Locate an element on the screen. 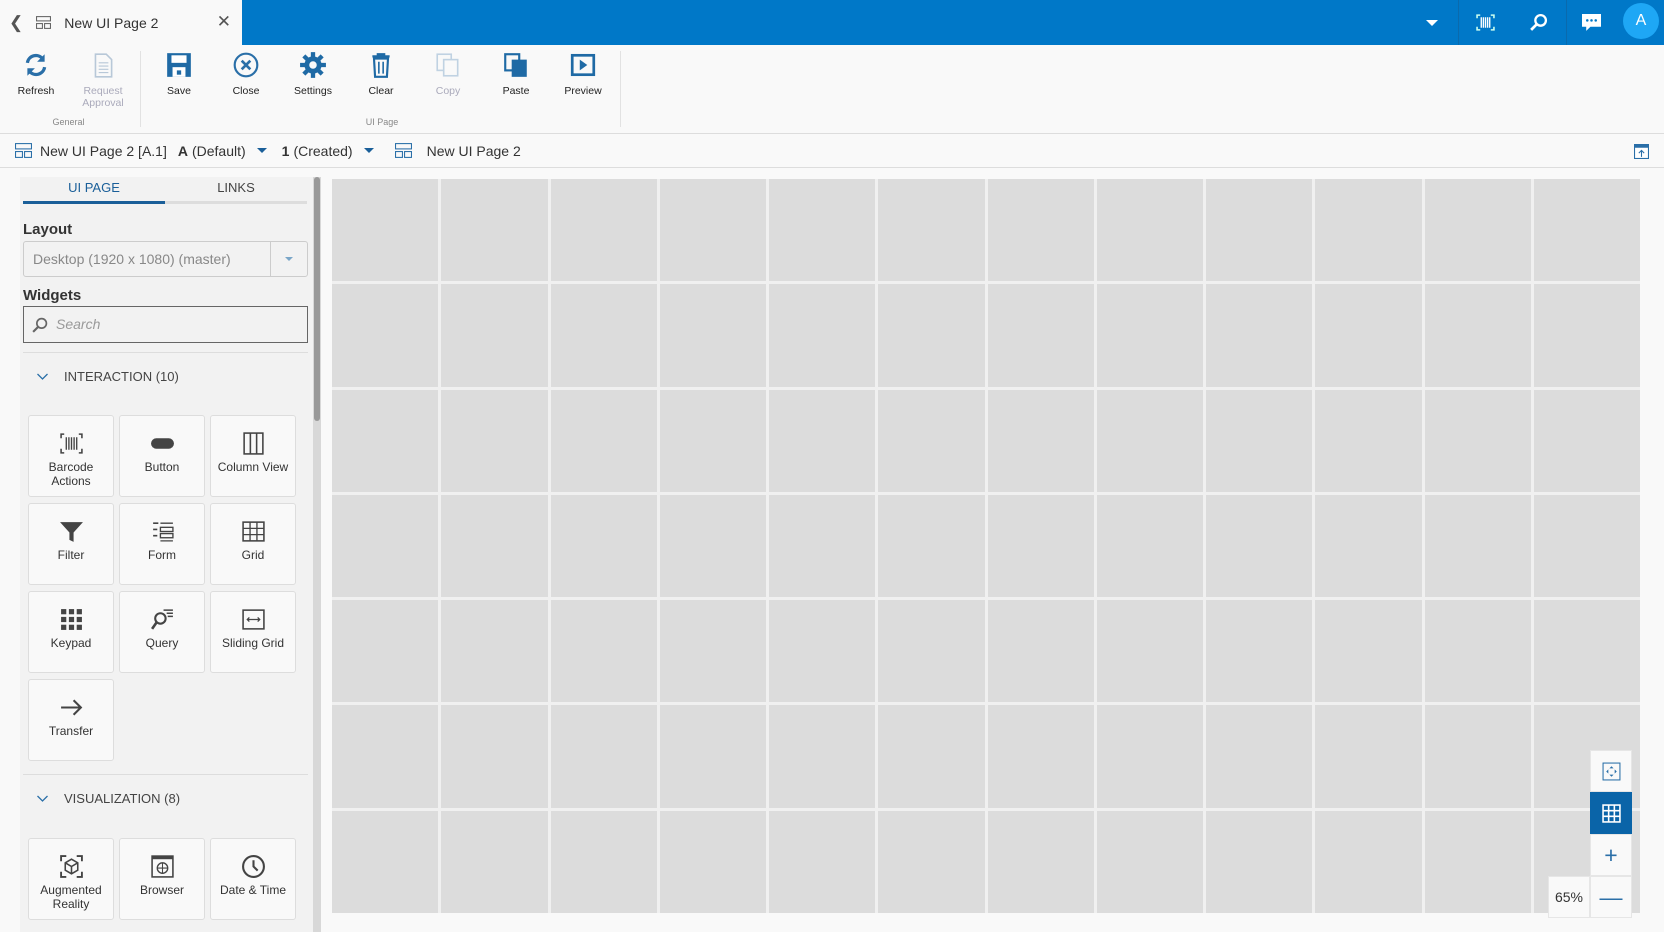 The height and width of the screenshot is (932, 1664). widget-augmented-reality: Augmented Reality is located at coordinates (71, 879).